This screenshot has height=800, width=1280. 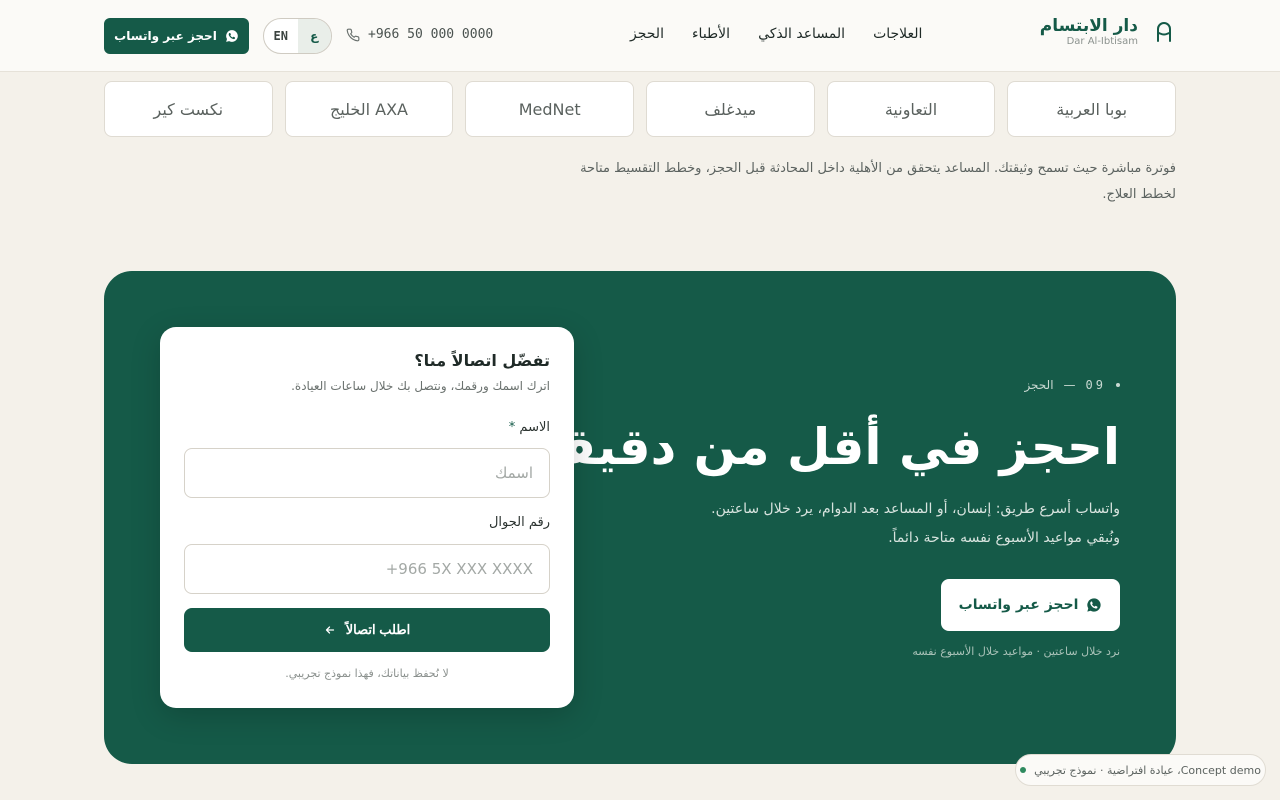 What do you see at coordinates (367, 673) in the screenshot?
I see `form-disclaimer: لا نُحفظ بياناتك، فهذا نموذج تجريبي.` at bounding box center [367, 673].